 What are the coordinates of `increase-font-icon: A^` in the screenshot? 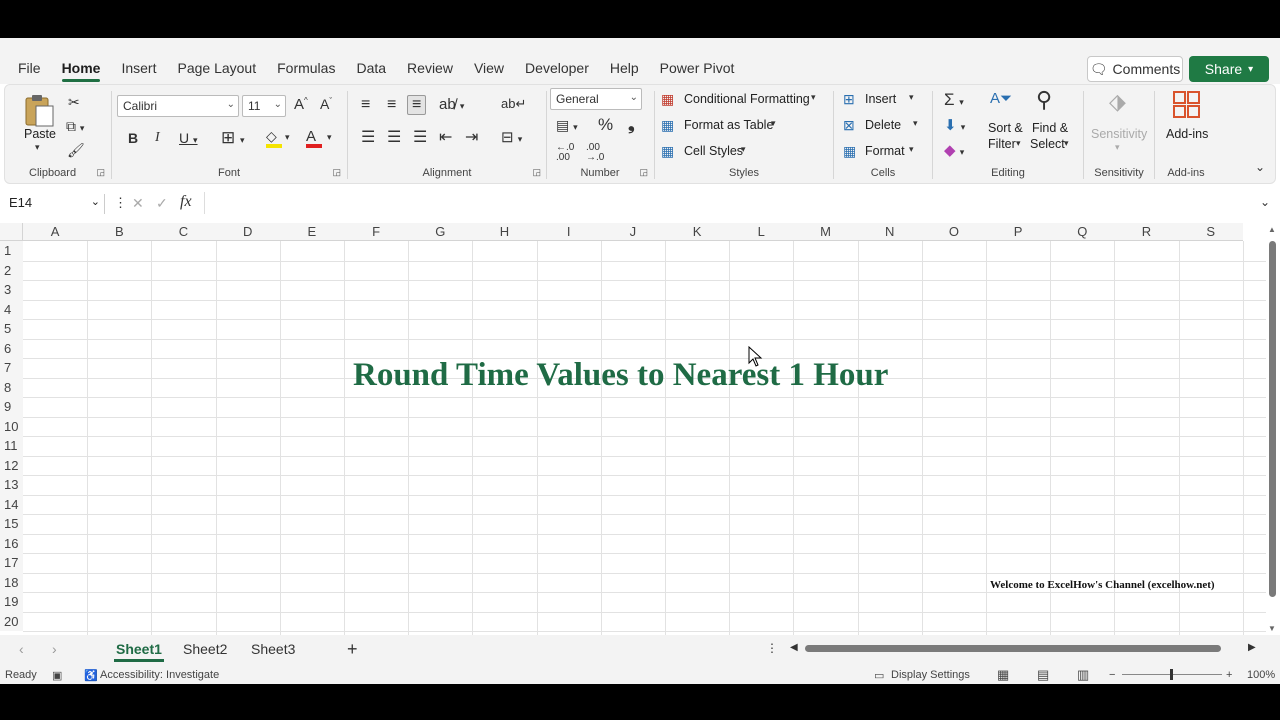 It's located at (301, 105).